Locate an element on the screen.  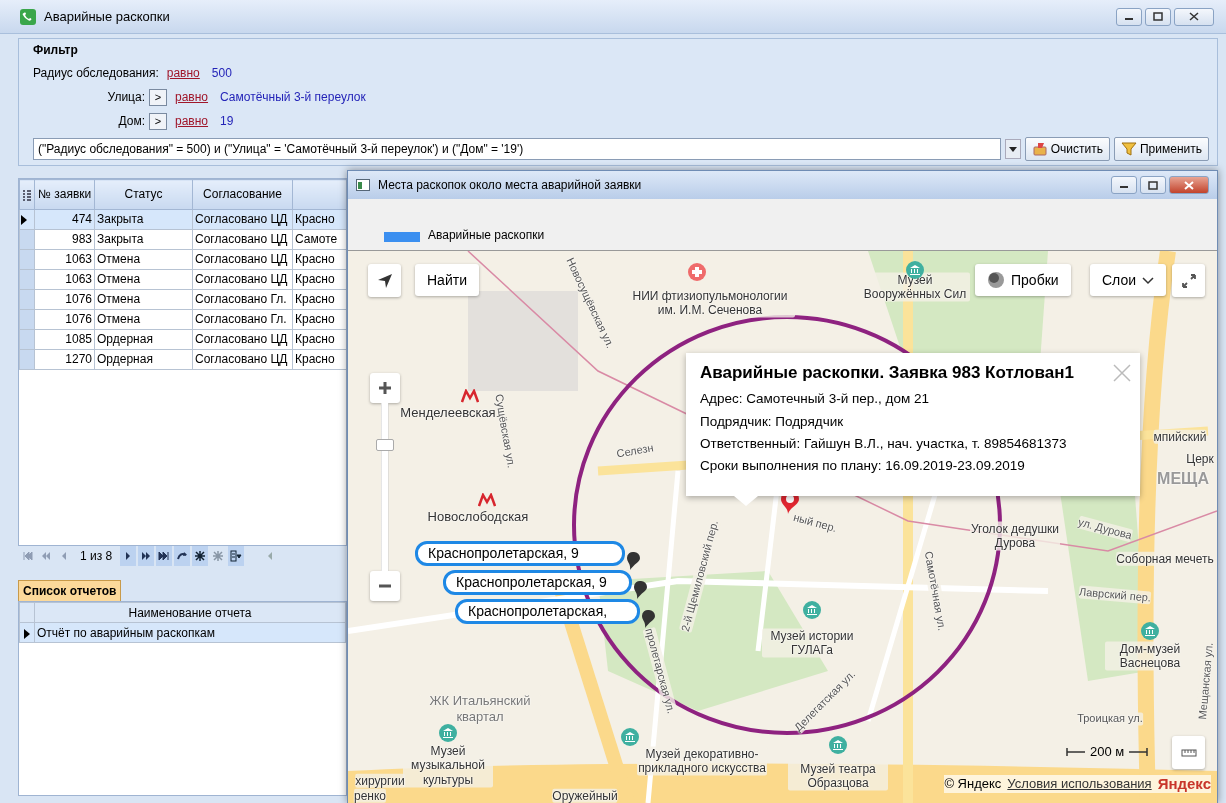
map-label: хирургии is located at coordinates (380, 781).